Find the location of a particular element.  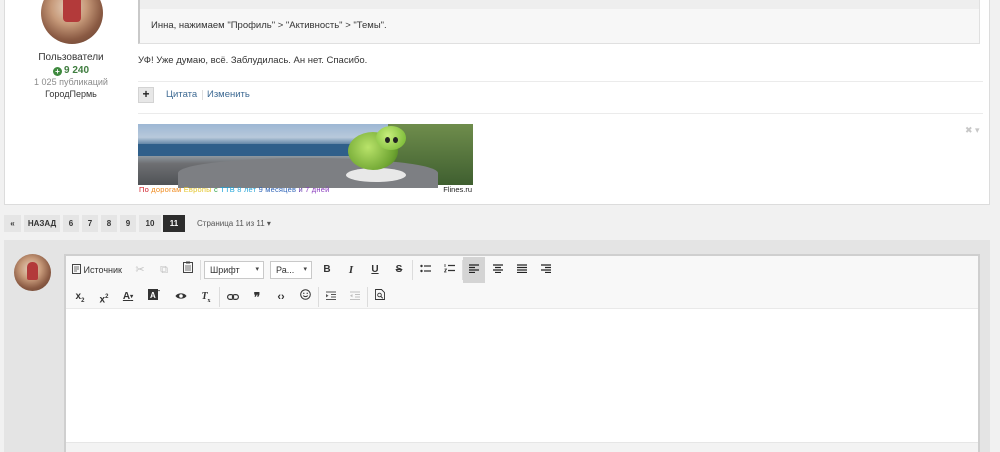

editor-footer is located at coordinates (522, 447).